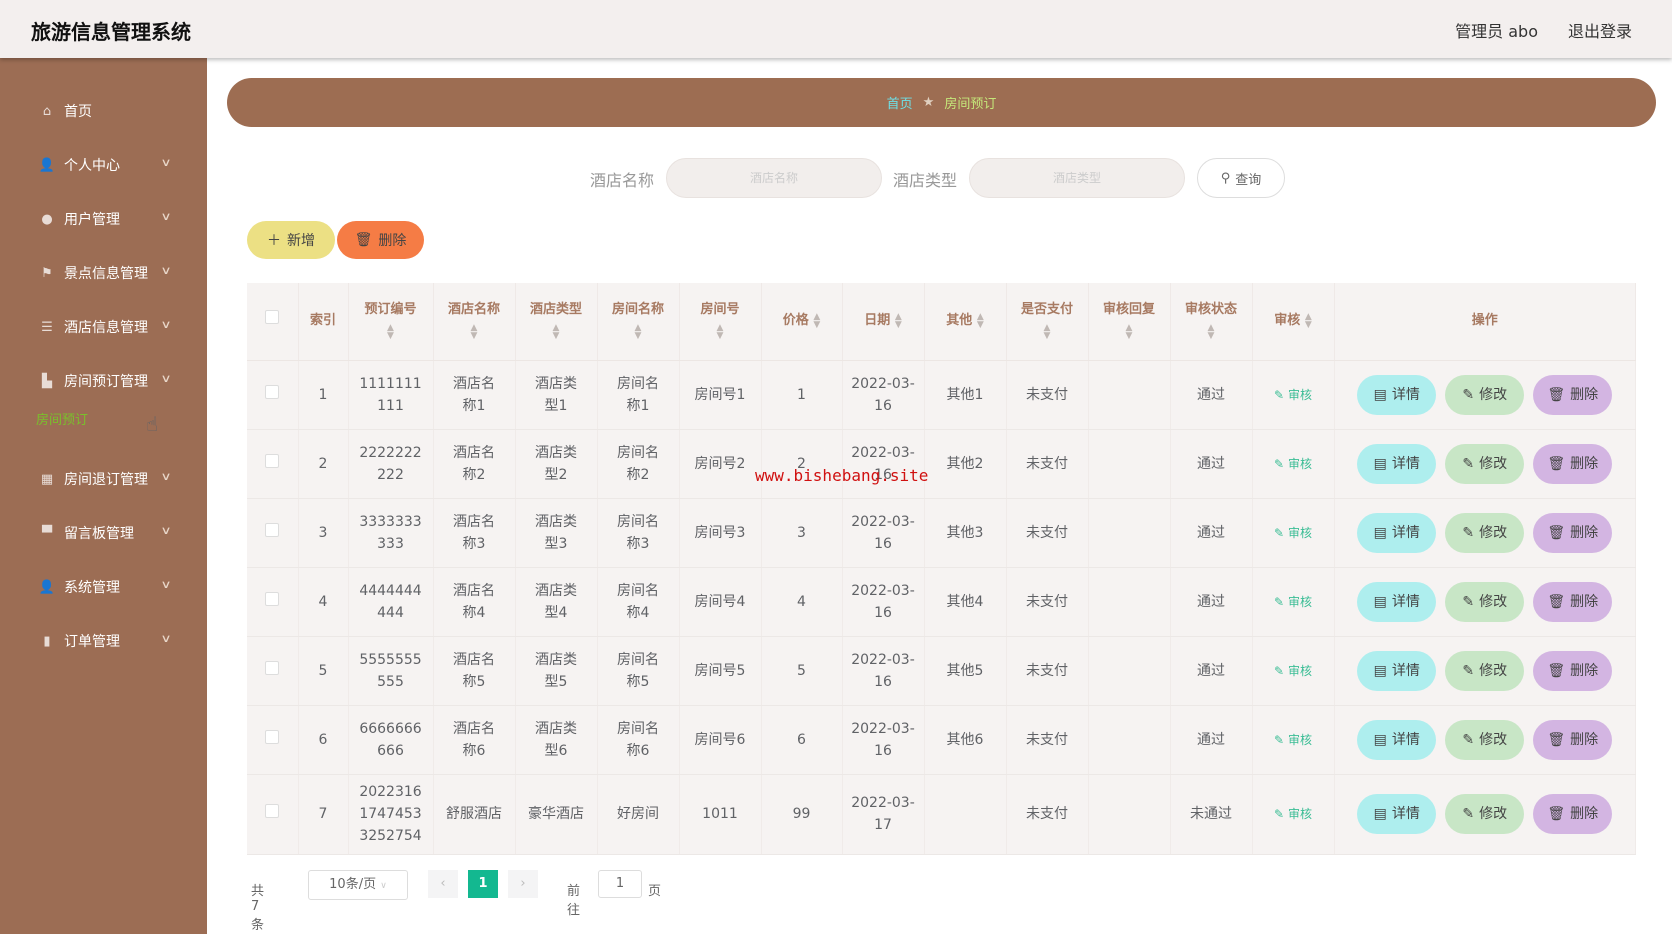 The image size is (1672, 934). What do you see at coordinates (1600, 30) in the screenshot?
I see `logout-link: 退出登录` at bounding box center [1600, 30].